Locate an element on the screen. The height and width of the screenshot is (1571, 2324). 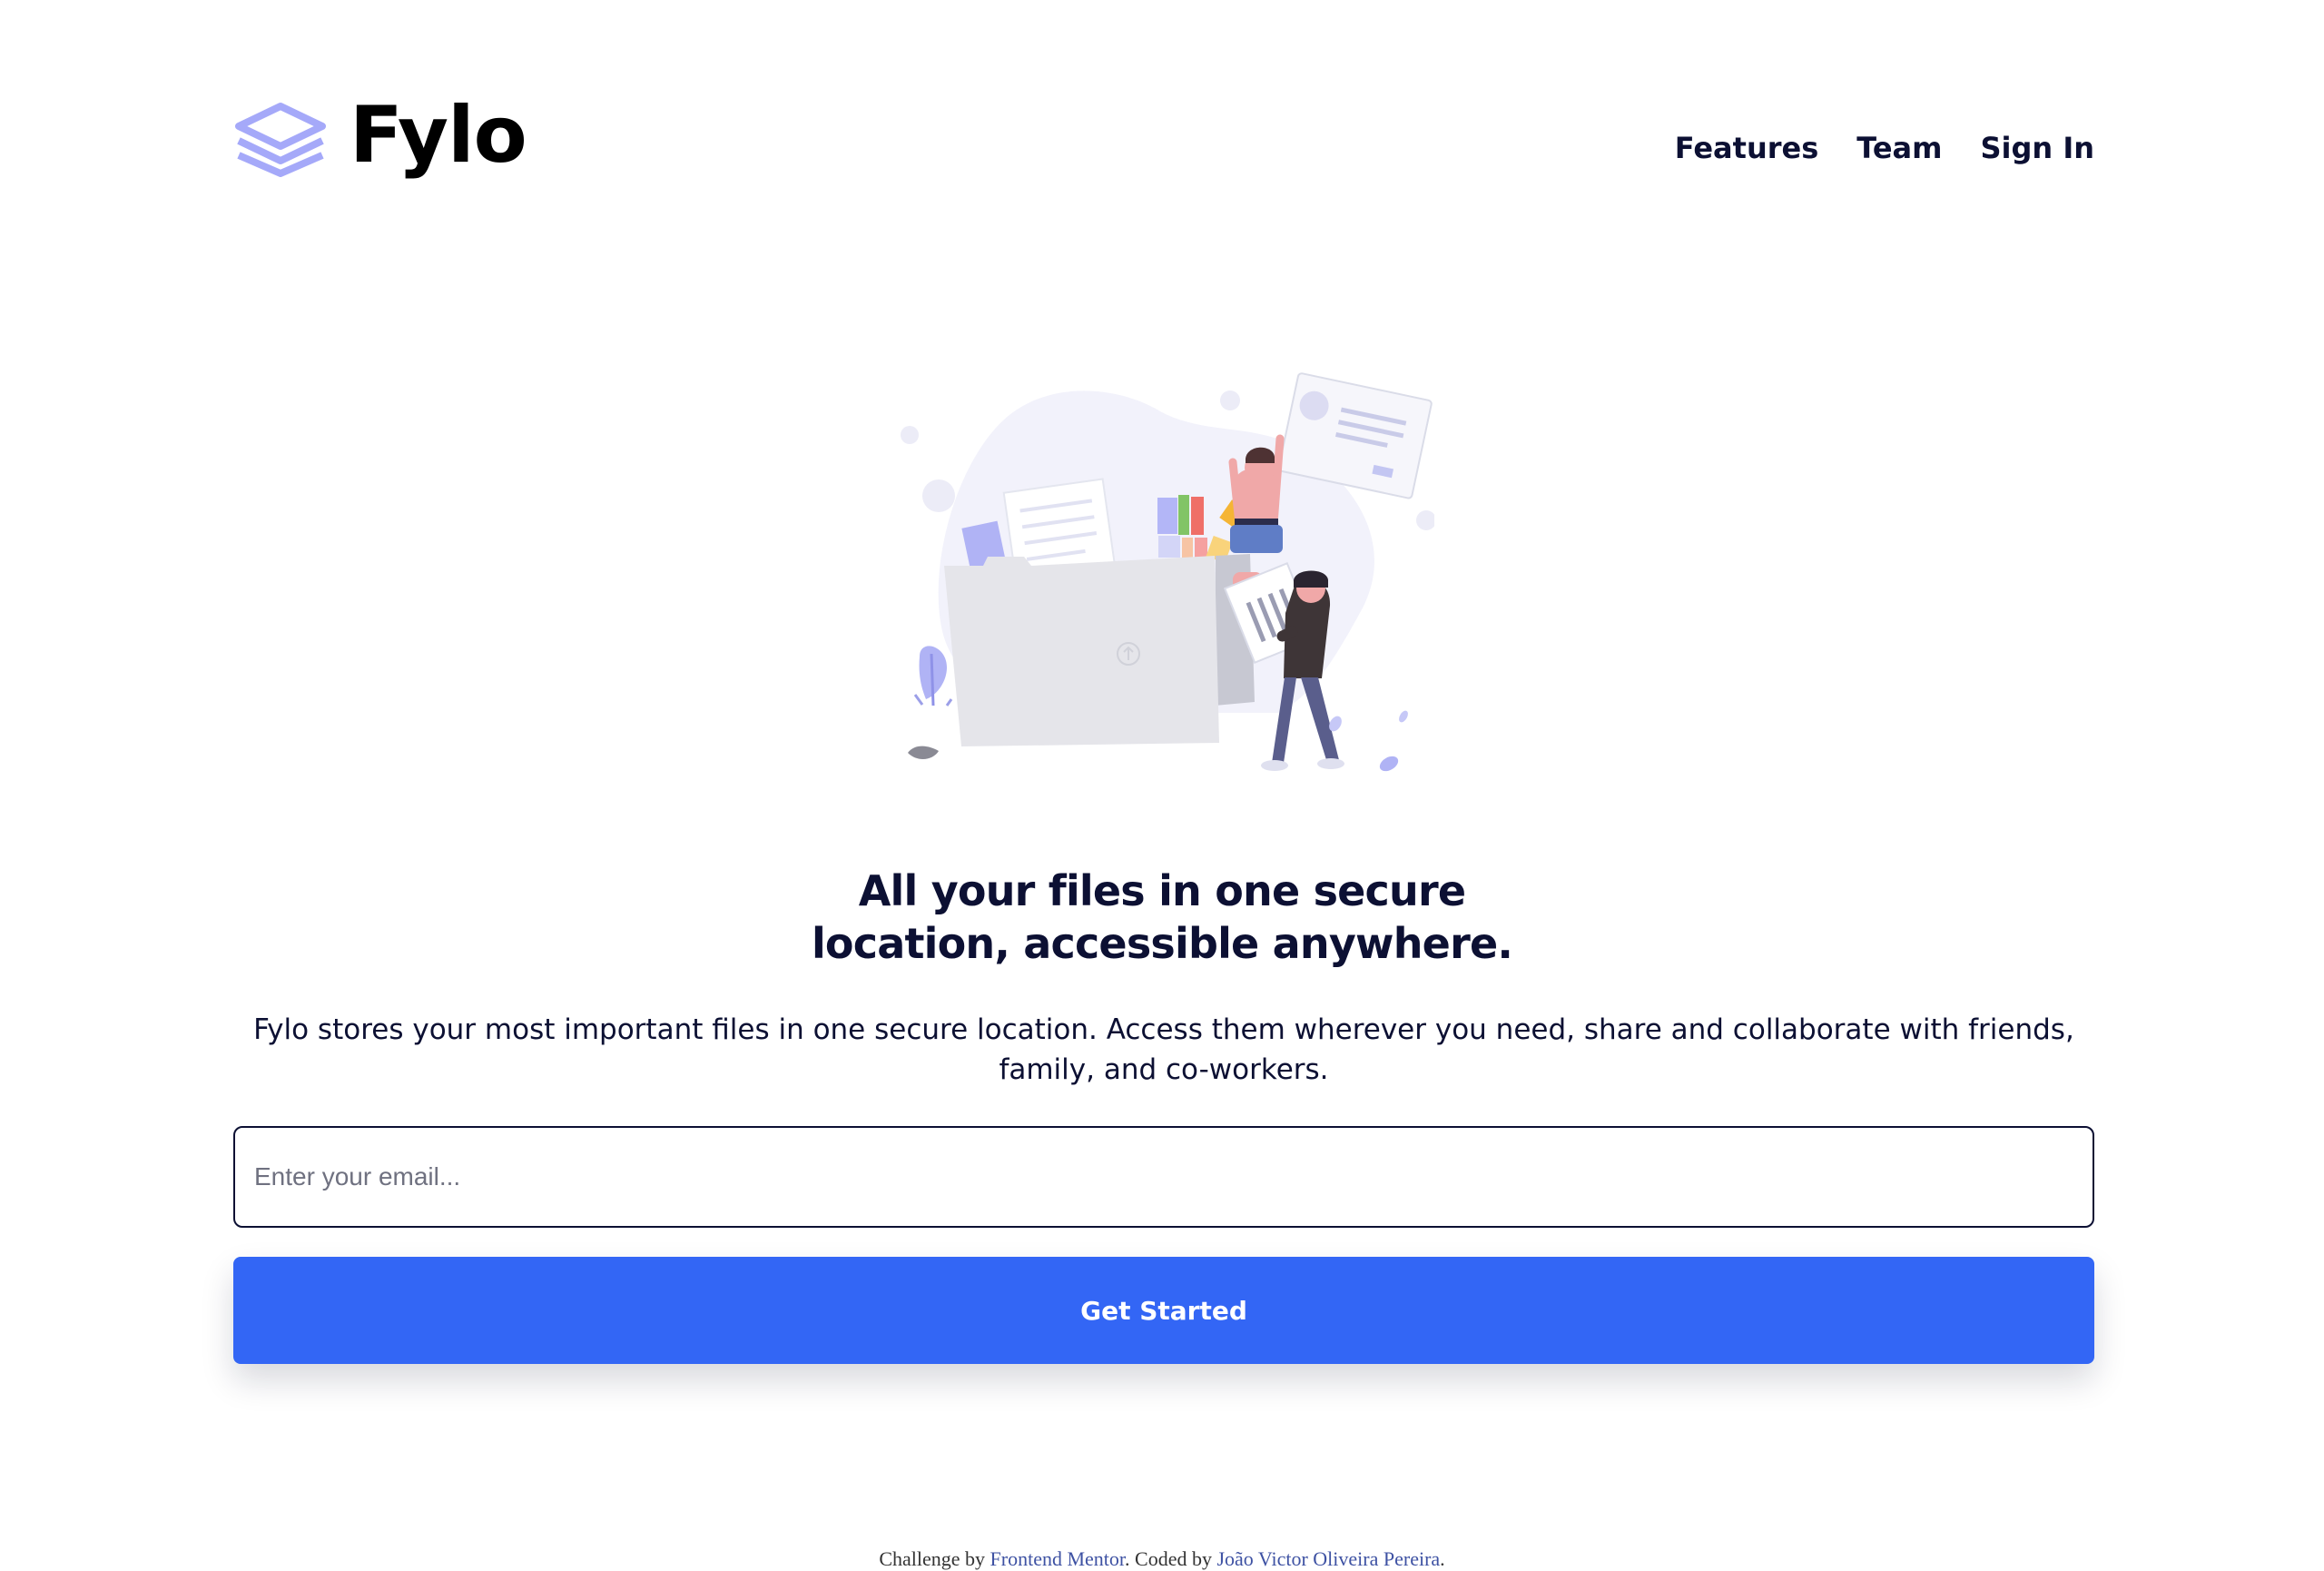
hero-illustration is located at coordinates (1167, 572).